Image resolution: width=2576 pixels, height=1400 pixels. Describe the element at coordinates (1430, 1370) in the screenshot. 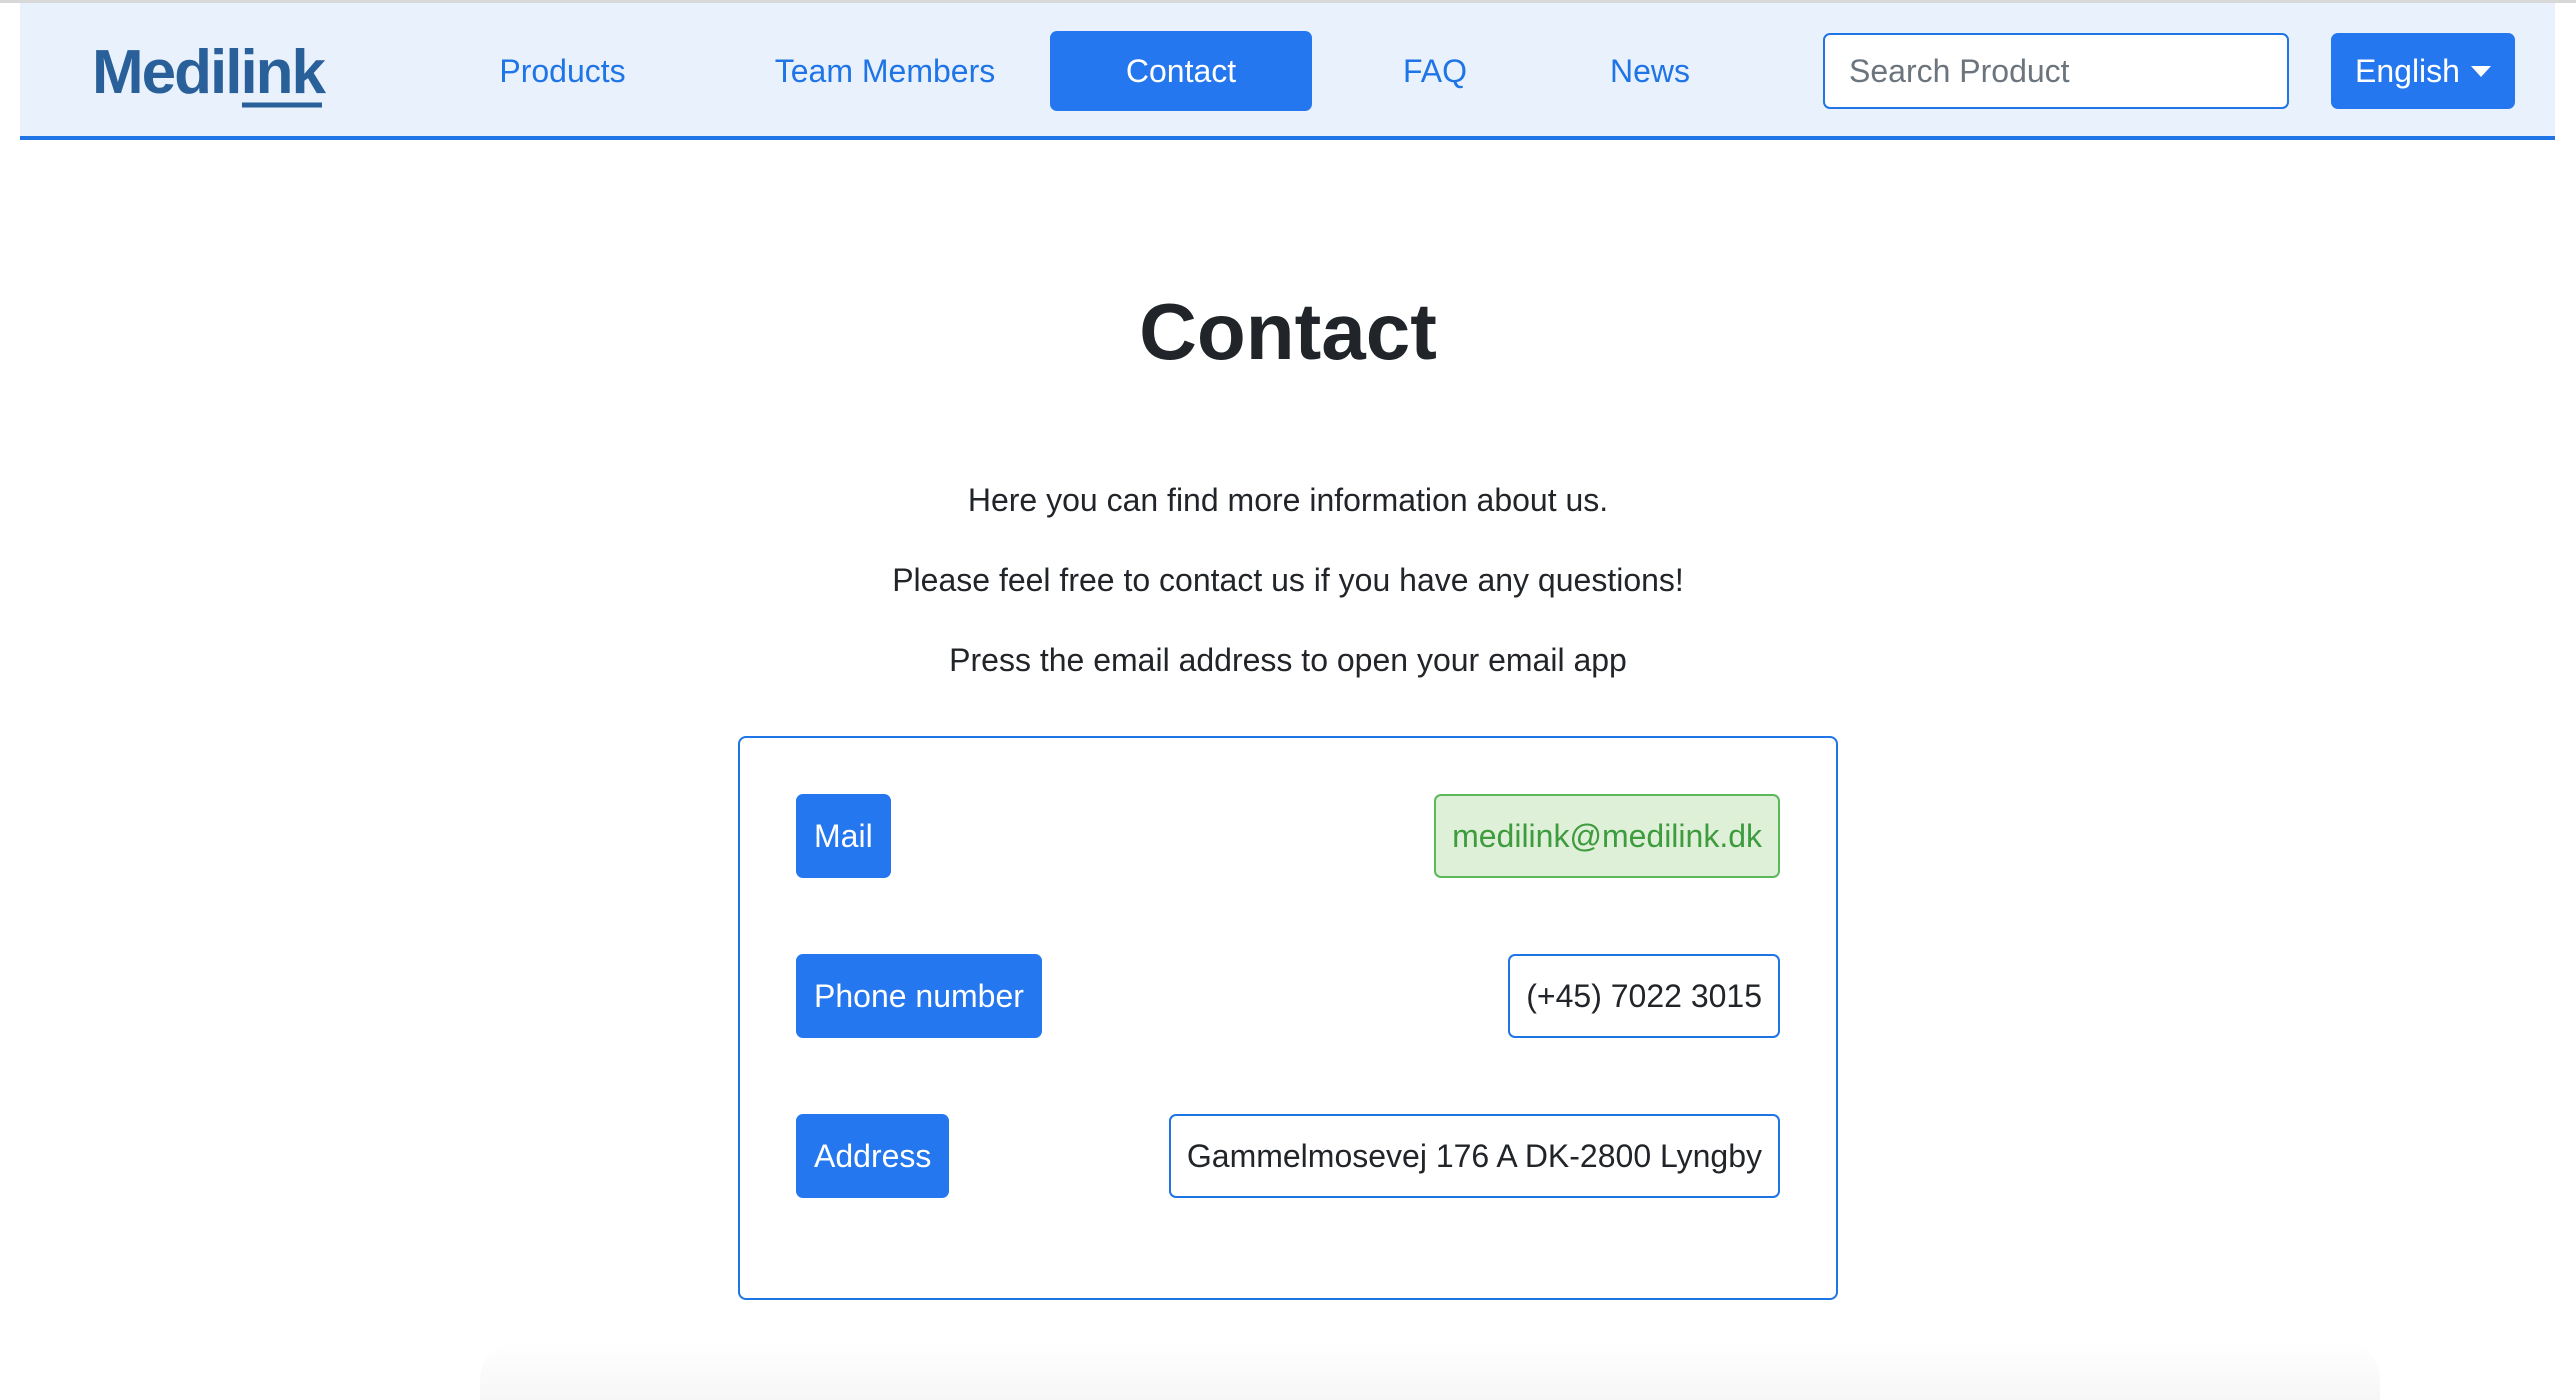

I see `footer-edge` at that location.